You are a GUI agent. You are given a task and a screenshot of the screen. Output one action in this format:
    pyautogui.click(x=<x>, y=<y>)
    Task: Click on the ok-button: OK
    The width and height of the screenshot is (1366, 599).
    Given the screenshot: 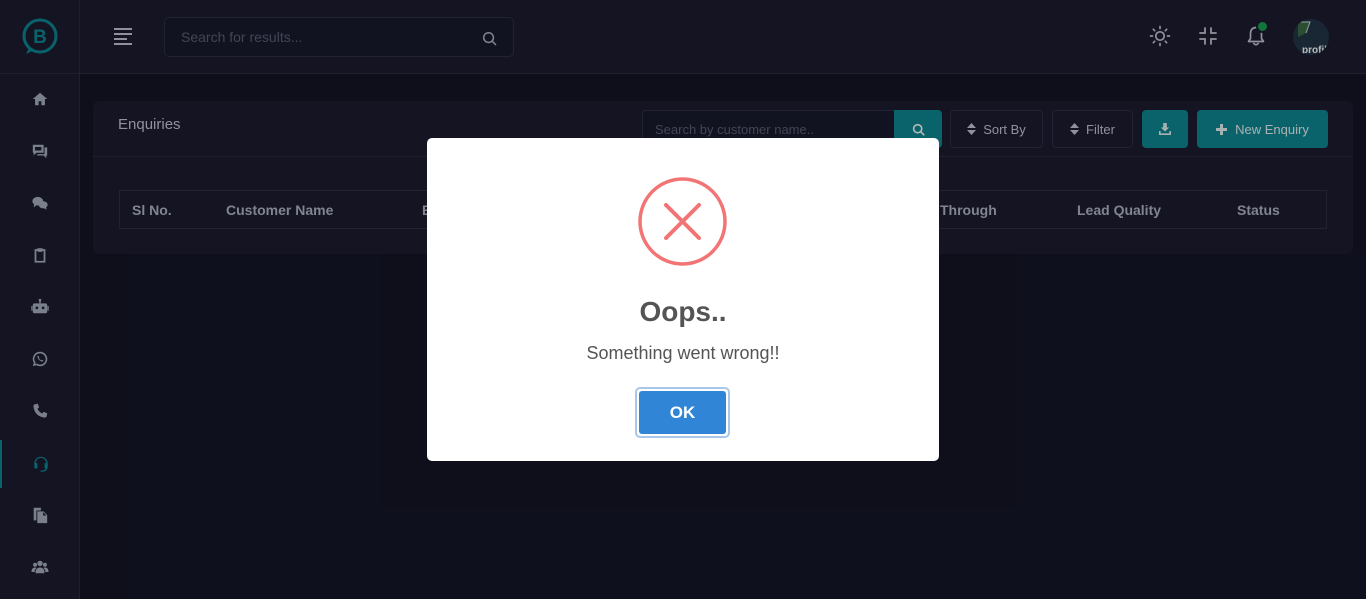 What is the action you would take?
    pyautogui.click(x=682, y=412)
    